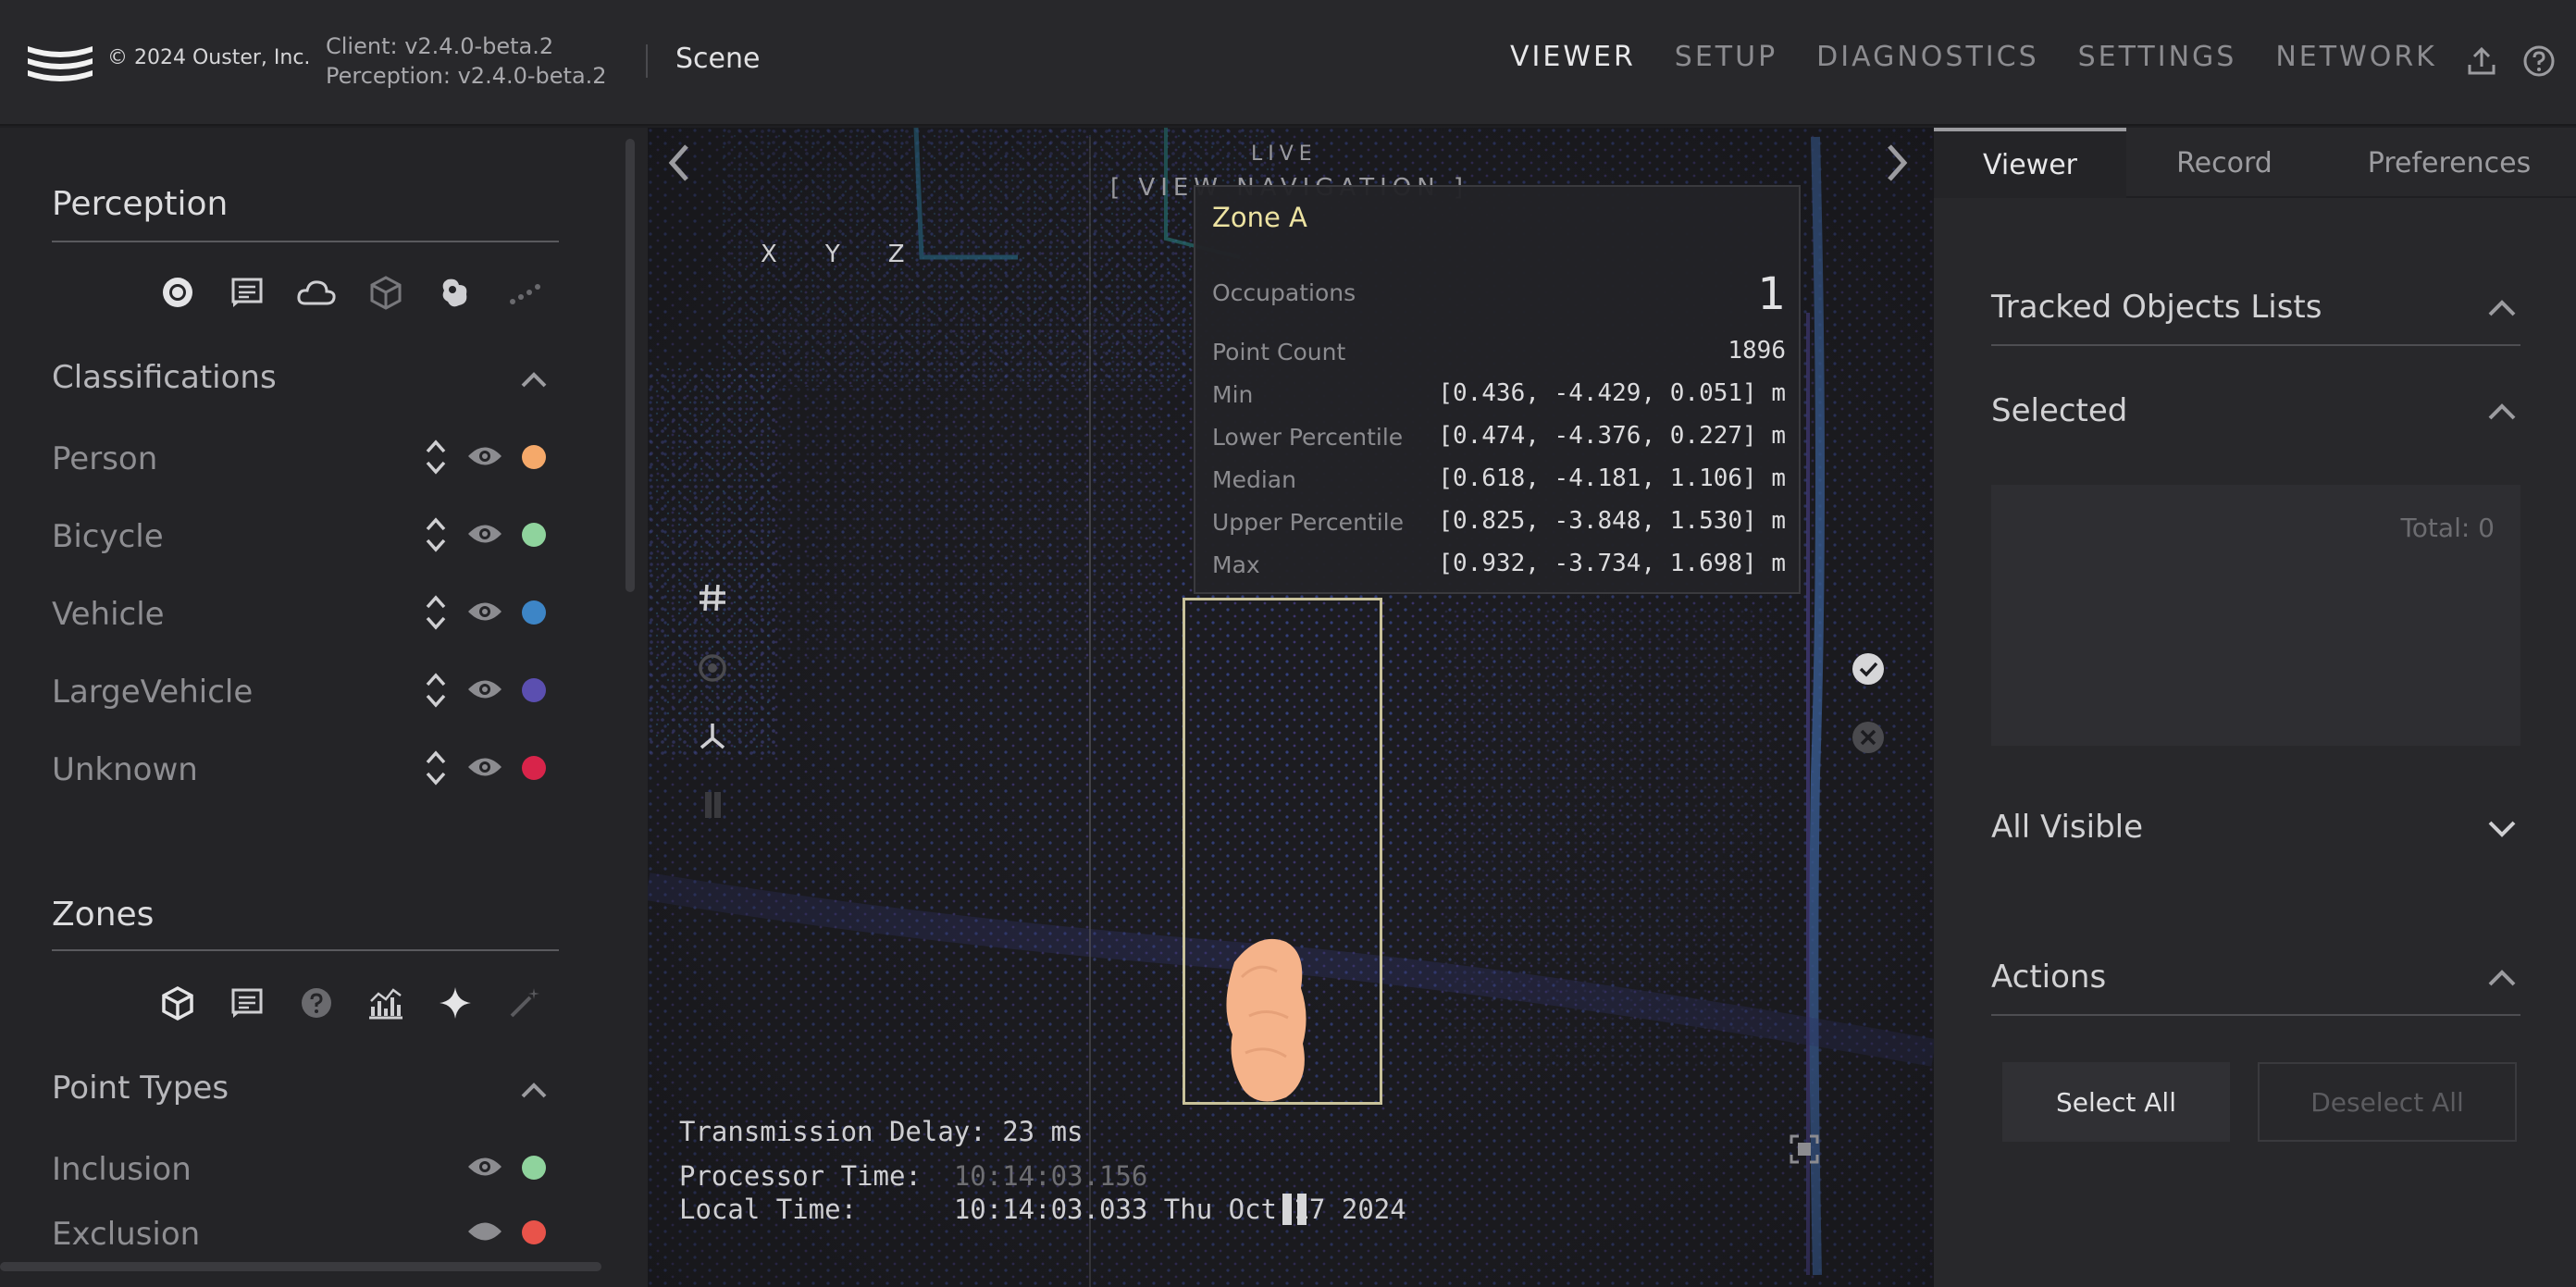 The image size is (2576, 1287). Describe the element at coordinates (1284, 293) in the screenshot. I see `occupations-label: Occupations` at that location.